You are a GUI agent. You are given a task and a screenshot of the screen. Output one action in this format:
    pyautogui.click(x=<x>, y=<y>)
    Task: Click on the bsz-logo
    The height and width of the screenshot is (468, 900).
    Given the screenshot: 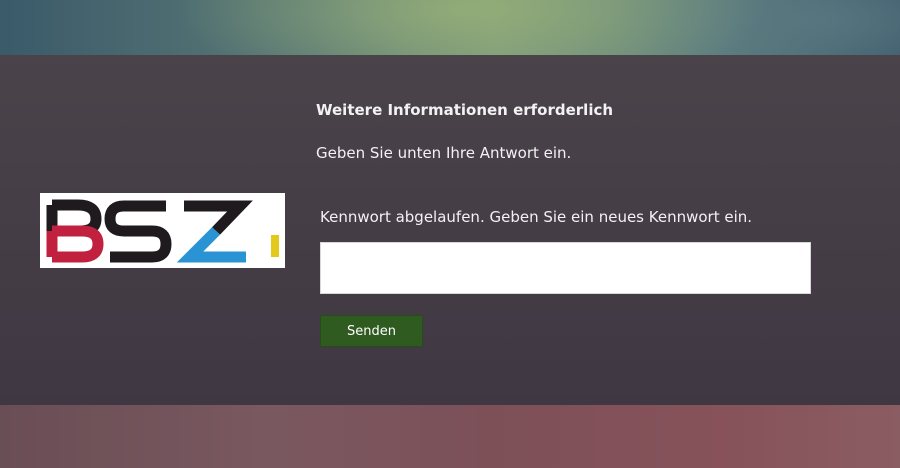 What is the action you would take?
    pyautogui.click(x=162, y=230)
    